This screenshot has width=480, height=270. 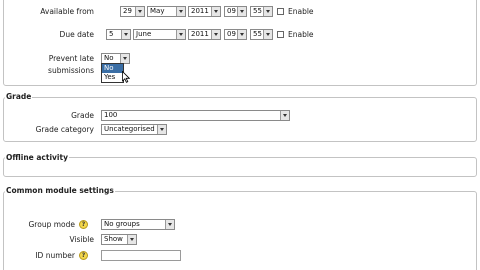 I want to click on group-mode-label: Group mode, so click(x=52, y=224).